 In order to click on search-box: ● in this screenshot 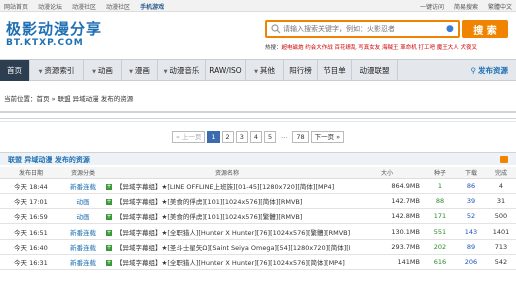, I will do `click(362, 29)`.